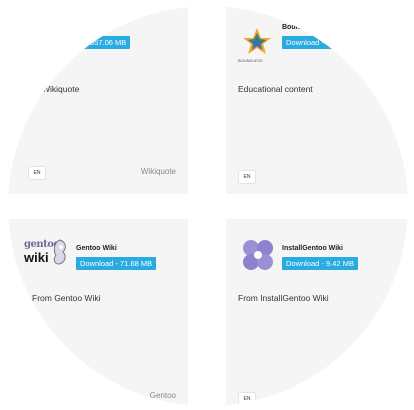  What do you see at coordinates (250, 60) in the screenshot?
I see `boundless-logo-caption: BOUNDLESS` at bounding box center [250, 60].